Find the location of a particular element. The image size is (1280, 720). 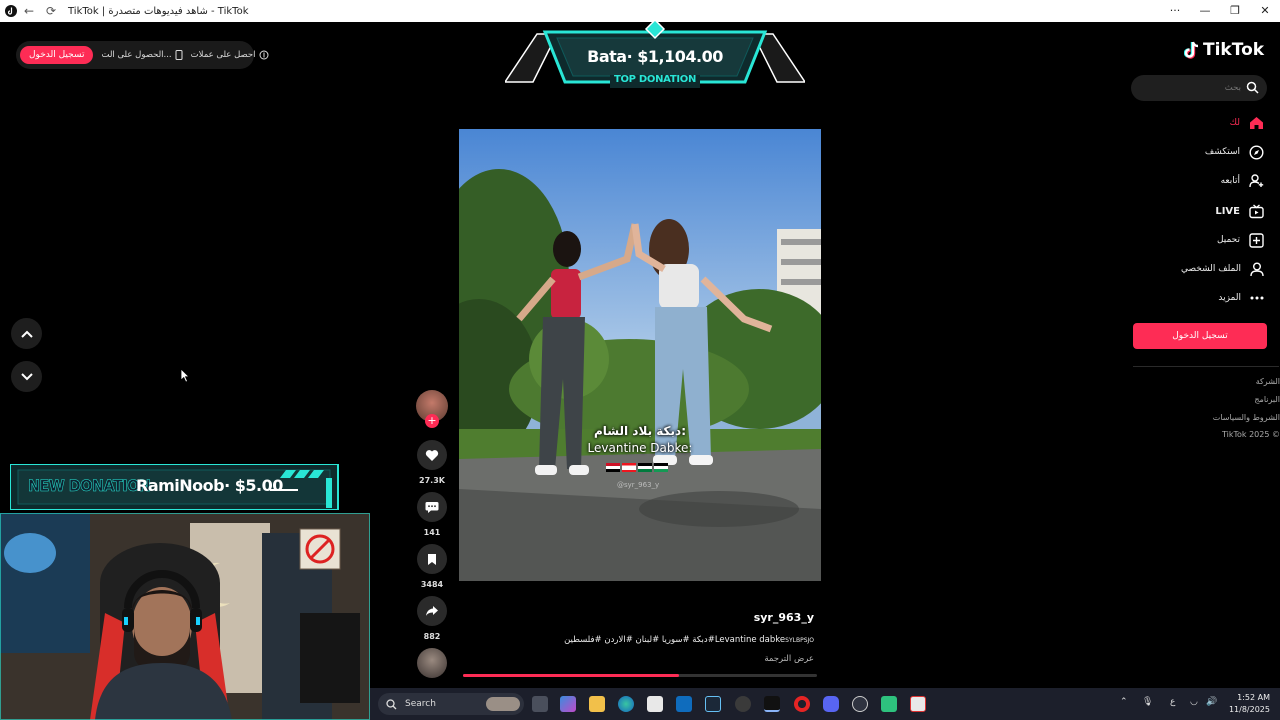

discord-icon is located at coordinates (831, 704).